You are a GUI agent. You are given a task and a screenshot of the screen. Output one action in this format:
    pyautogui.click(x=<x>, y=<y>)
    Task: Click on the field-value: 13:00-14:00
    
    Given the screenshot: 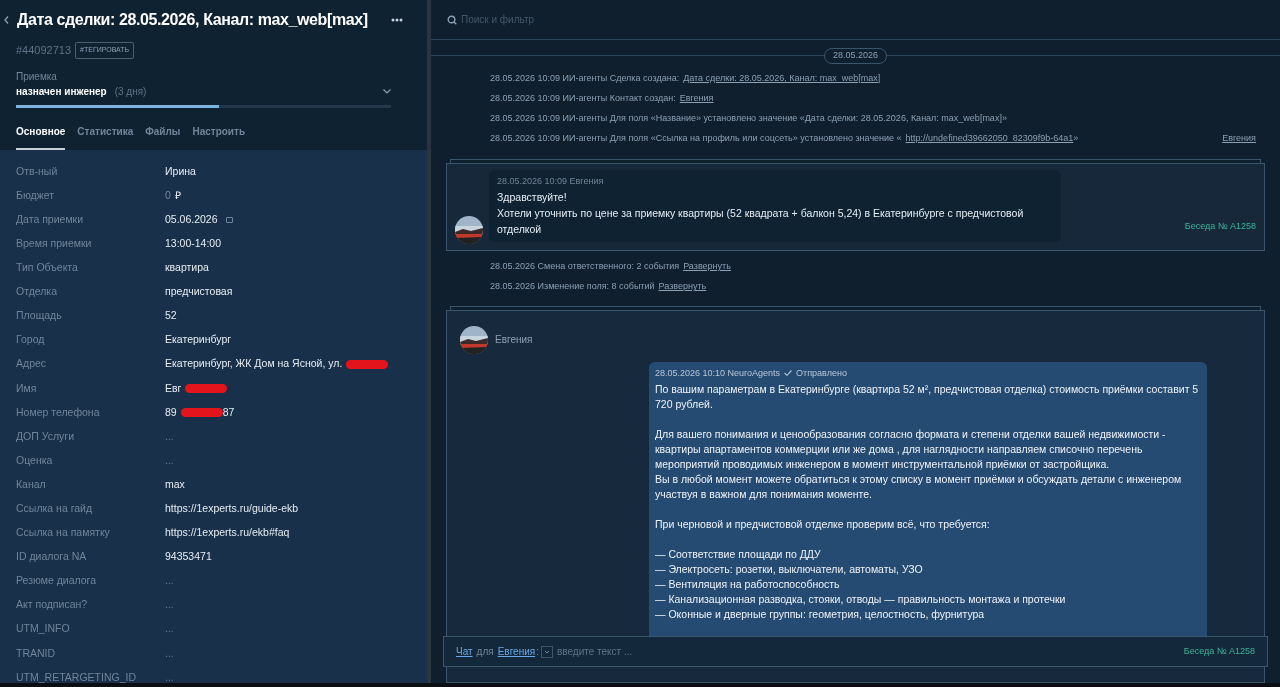 What is the action you would take?
    pyautogui.click(x=193, y=243)
    